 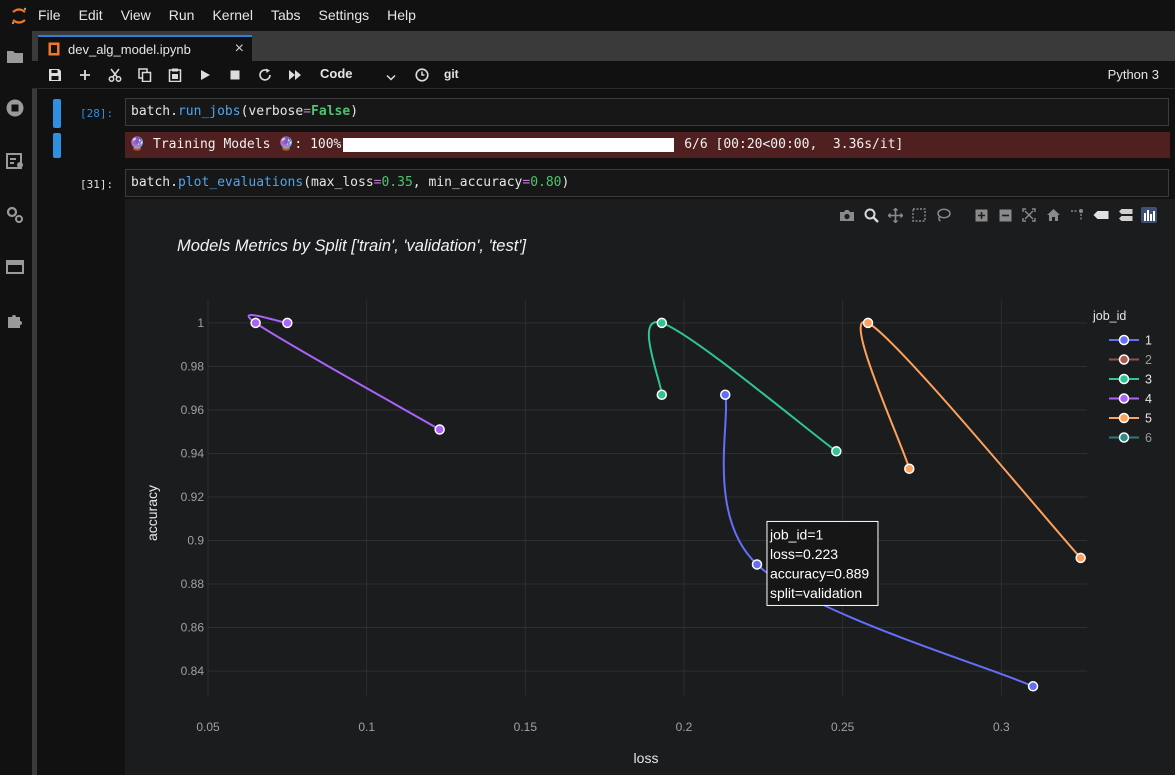 I want to click on hover-line: job_id=1, so click(x=796, y=534).